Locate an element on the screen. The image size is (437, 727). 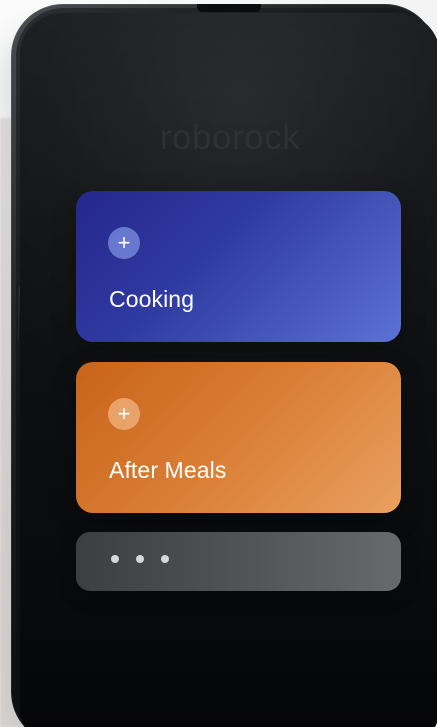
speaker-notch is located at coordinates (229, 8).